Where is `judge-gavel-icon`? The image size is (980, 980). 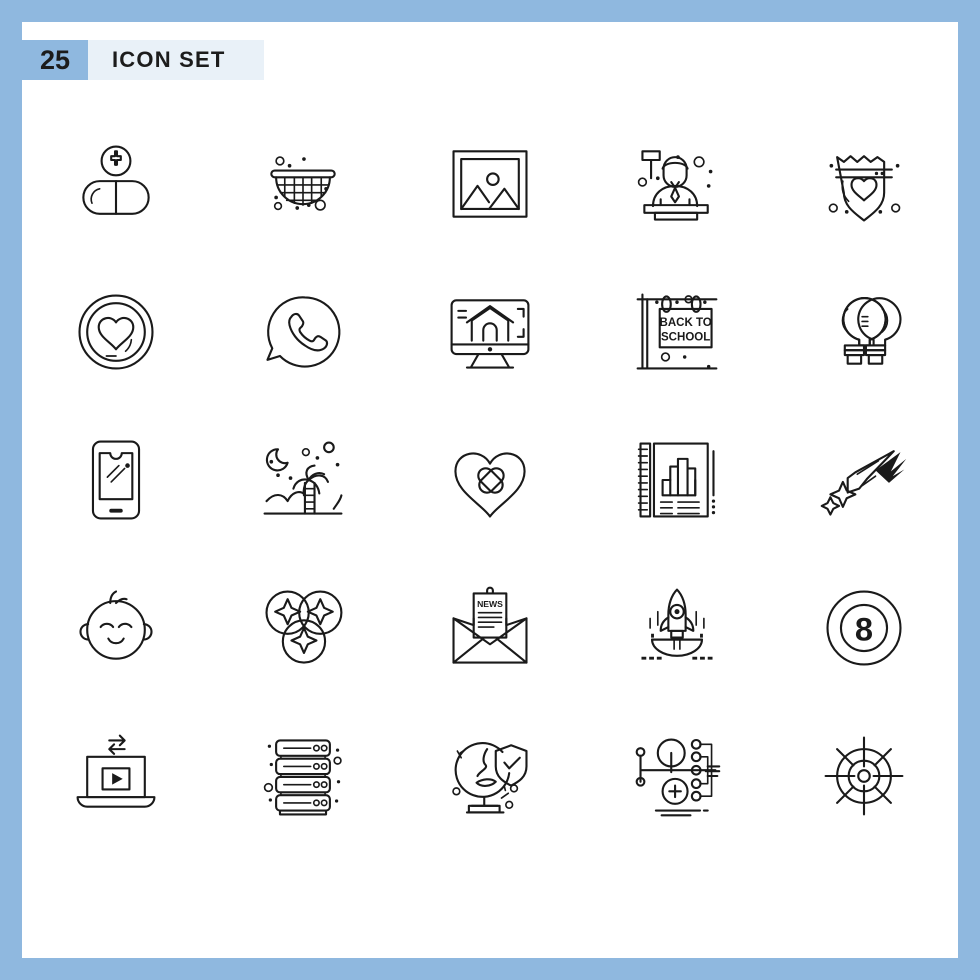
judge-gavel-icon is located at coordinates (677, 184).